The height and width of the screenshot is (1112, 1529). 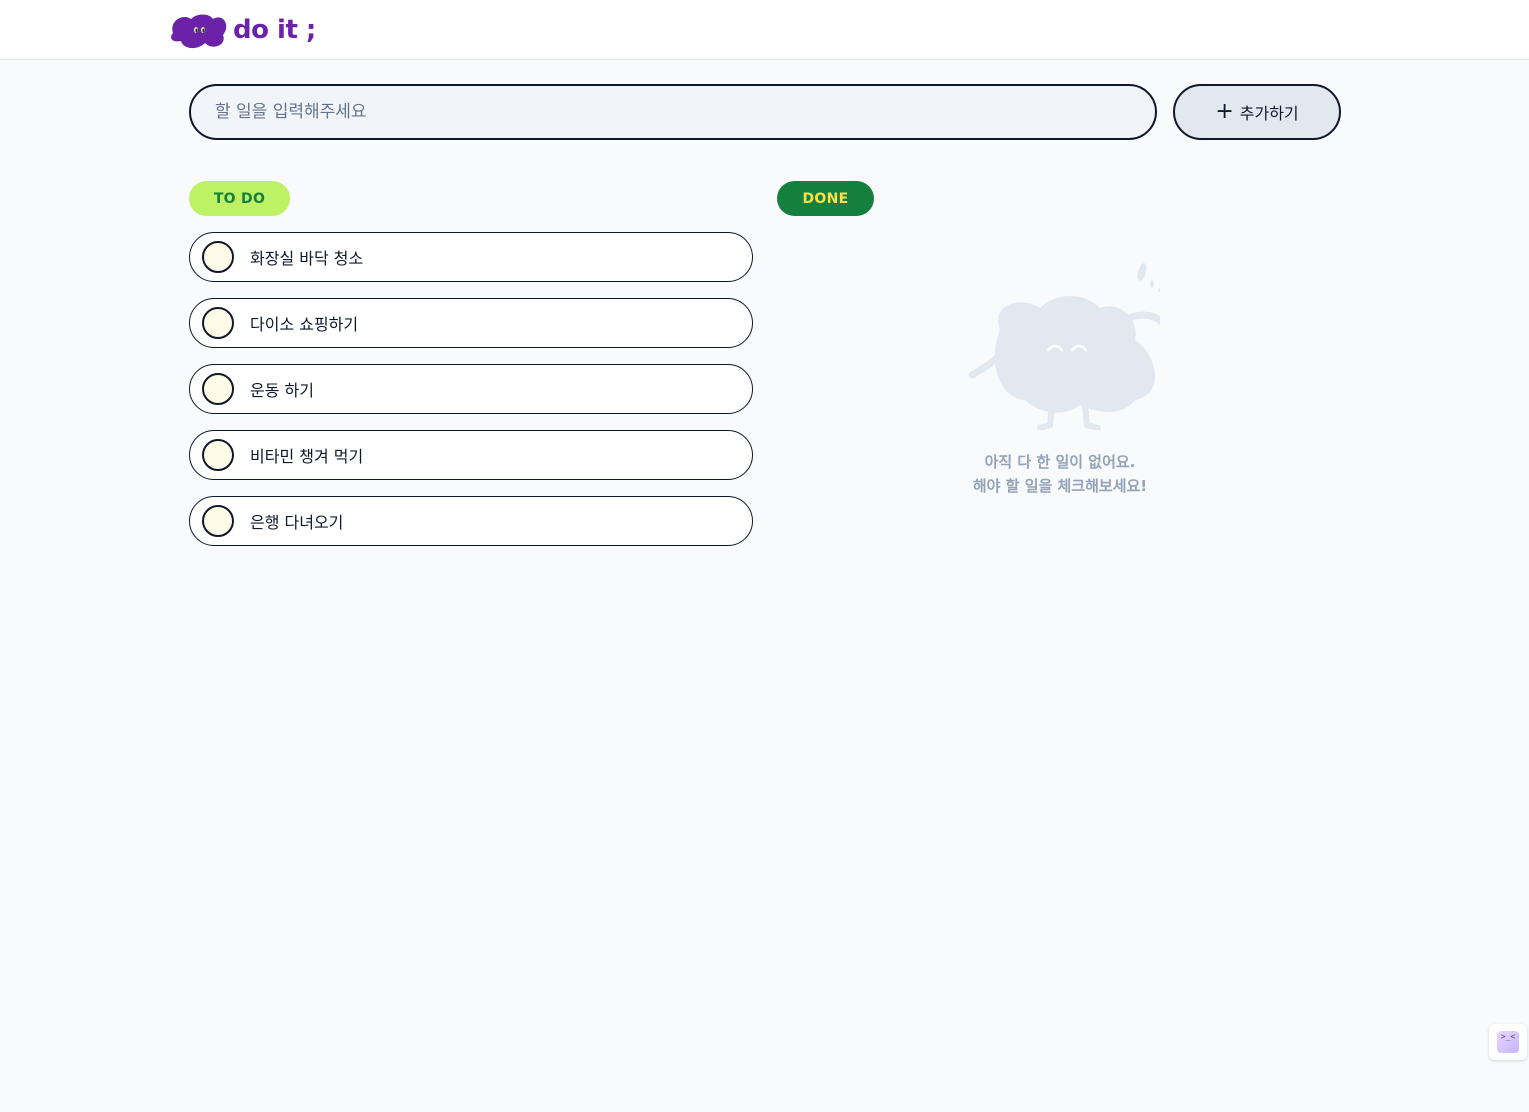 What do you see at coordinates (1269, 113) in the screenshot?
I see `add-todo-button-label: 추가하기` at bounding box center [1269, 113].